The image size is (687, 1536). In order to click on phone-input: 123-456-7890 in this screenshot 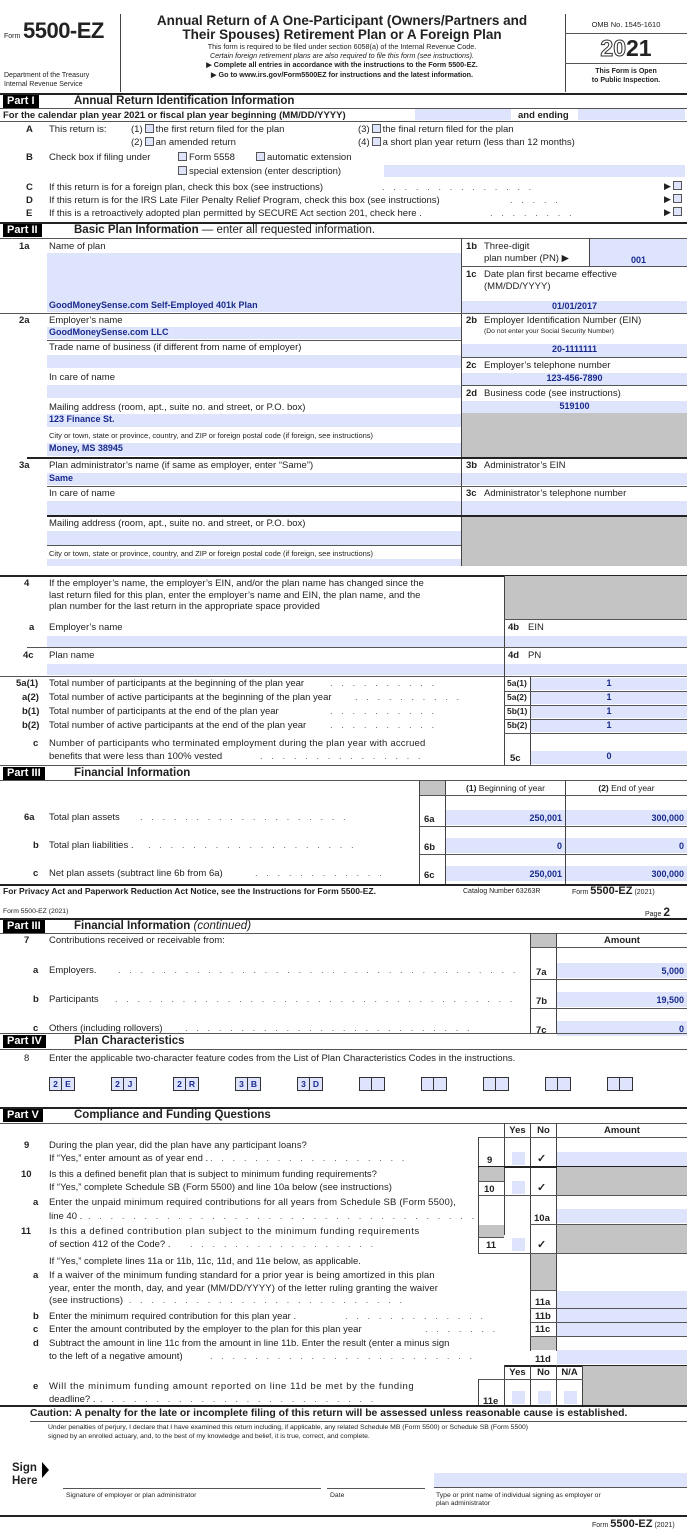, I will do `click(574, 379)`.